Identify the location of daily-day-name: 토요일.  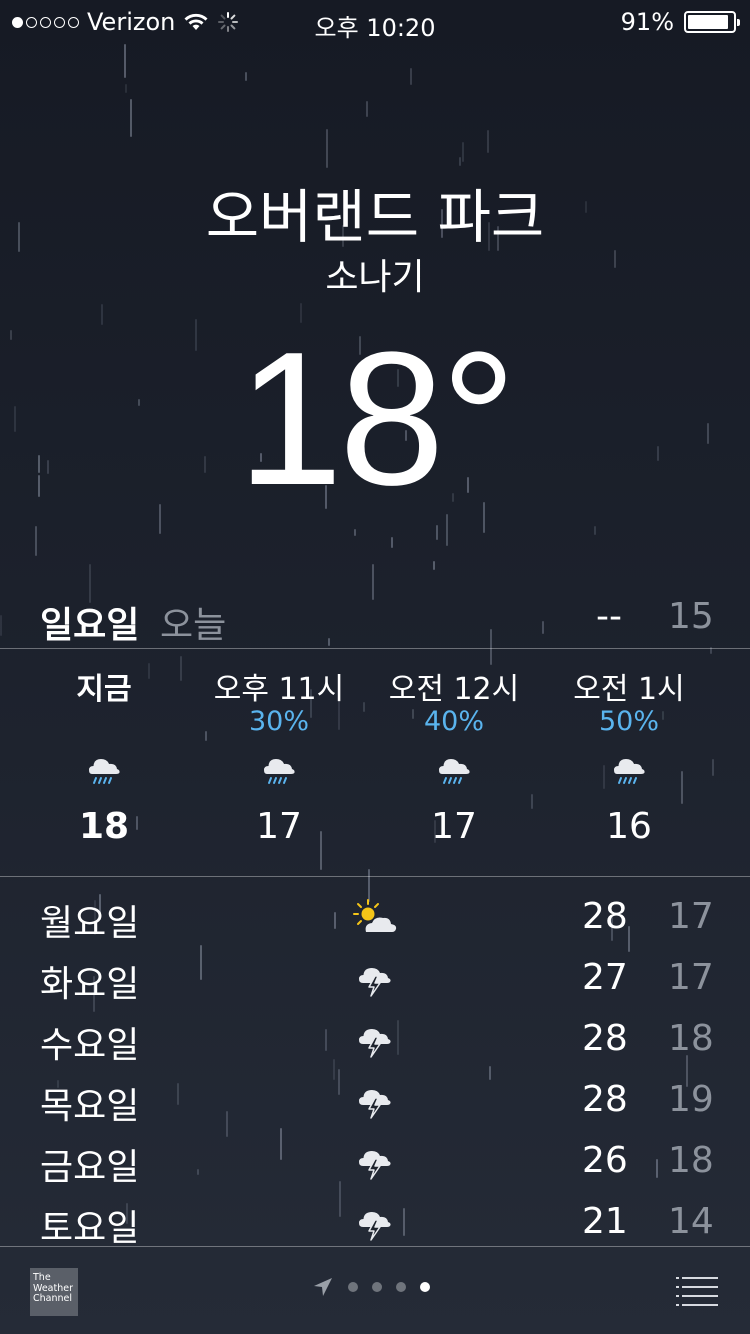
(90, 1228).